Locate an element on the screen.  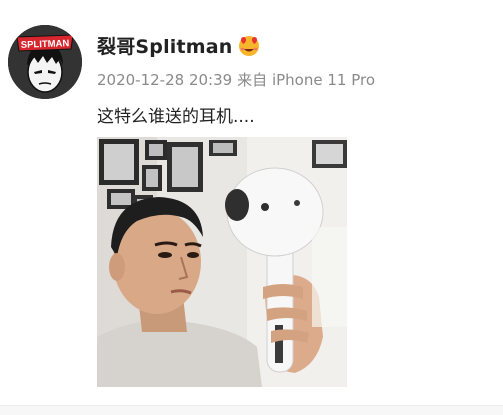
post-source: 来自 iPhone 11 Pro is located at coordinates (306, 80).